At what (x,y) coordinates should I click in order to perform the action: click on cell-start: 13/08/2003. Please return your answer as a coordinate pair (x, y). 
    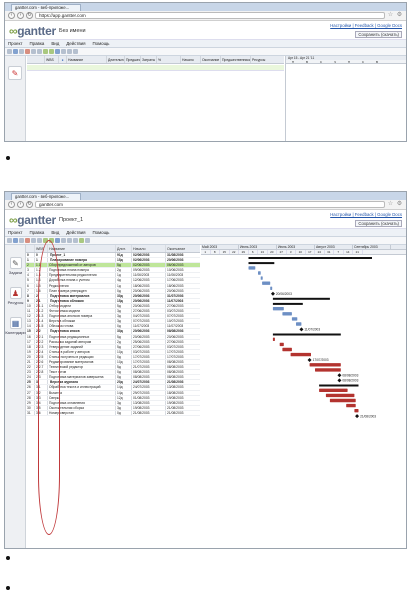
    Looking at the image, I should click on (149, 402).